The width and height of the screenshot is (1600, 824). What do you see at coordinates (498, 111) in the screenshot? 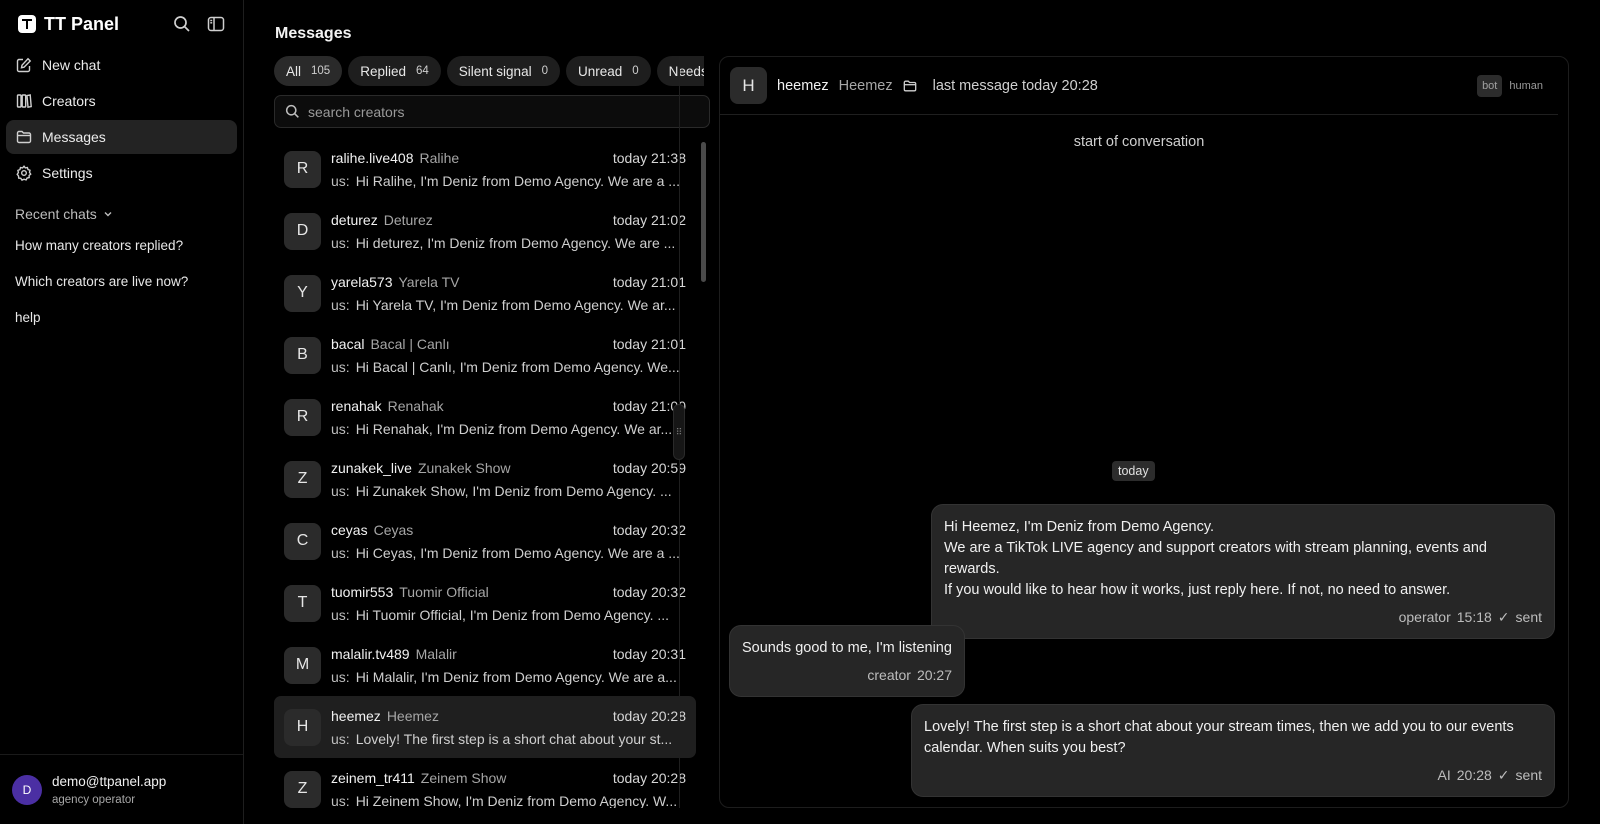
I see `search-input` at bounding box center [498, 111].